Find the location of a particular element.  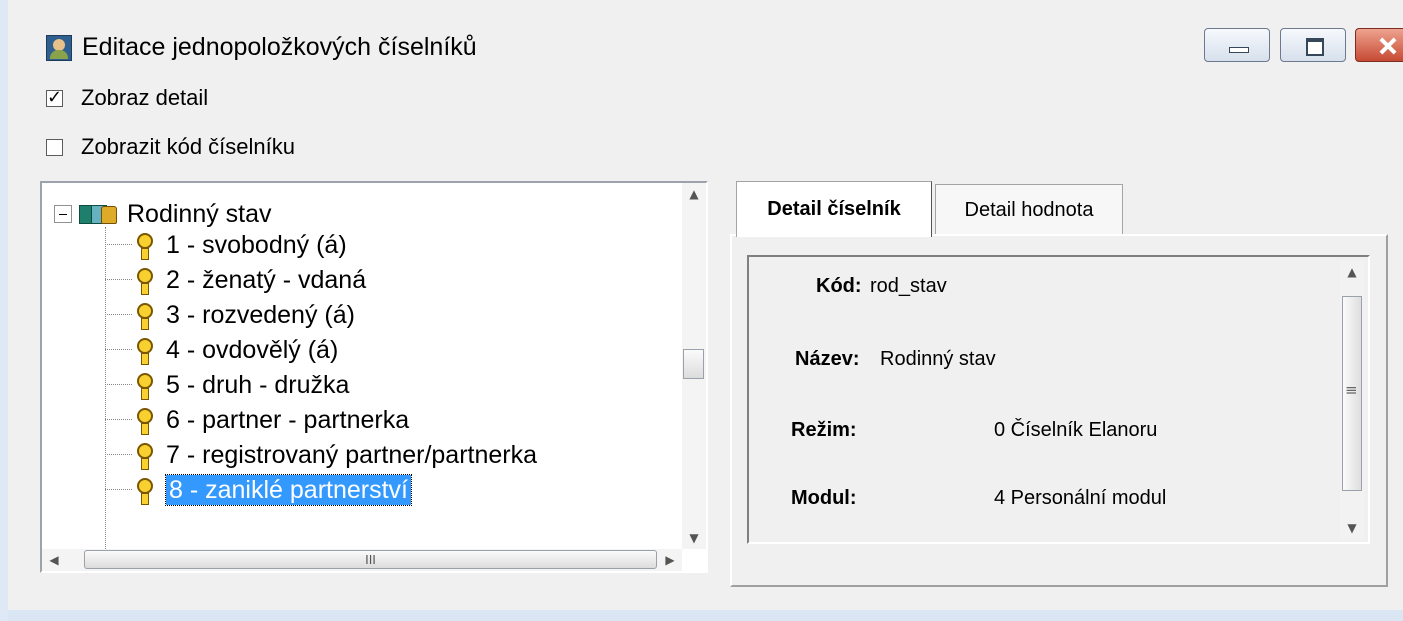

module-value: 4 Personální modul is located at coordinates (1080, 498).